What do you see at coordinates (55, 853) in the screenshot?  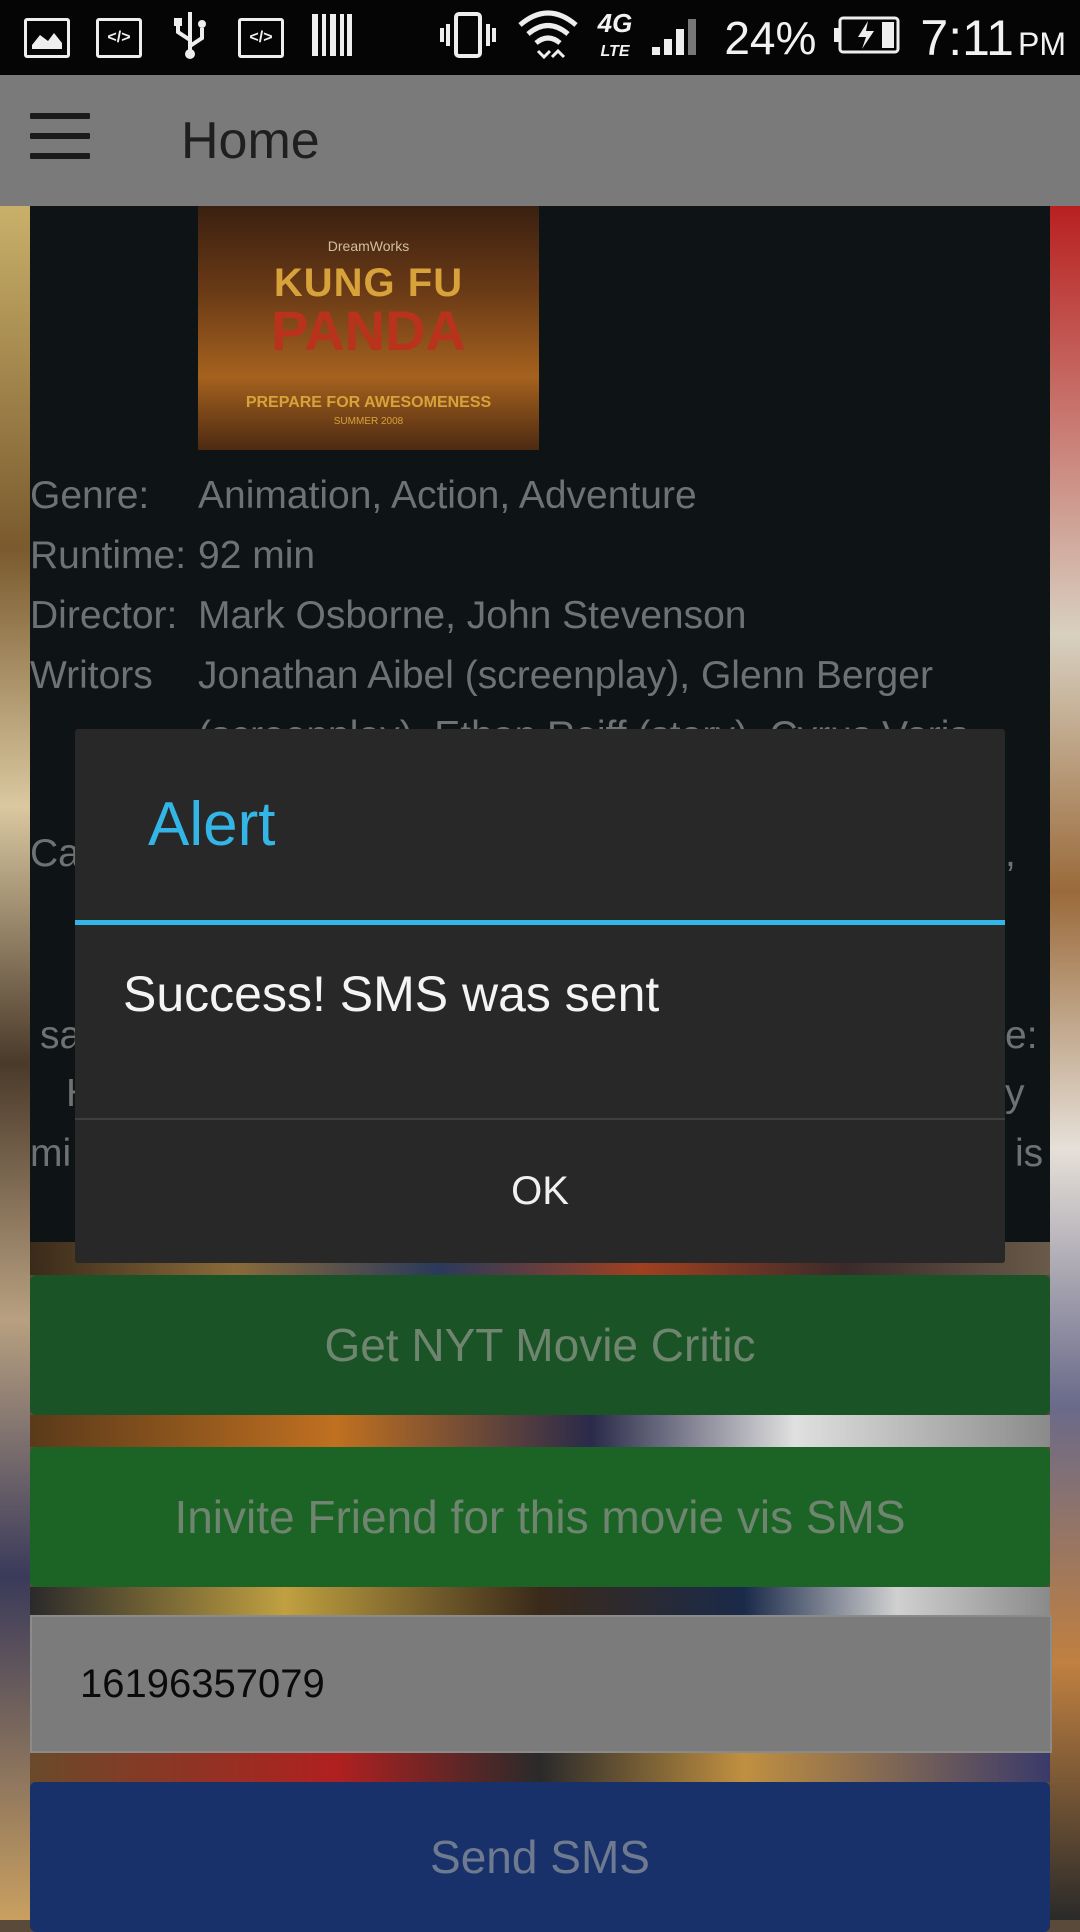 I see `detail-label: Ca` at bounding box center [55, 853].